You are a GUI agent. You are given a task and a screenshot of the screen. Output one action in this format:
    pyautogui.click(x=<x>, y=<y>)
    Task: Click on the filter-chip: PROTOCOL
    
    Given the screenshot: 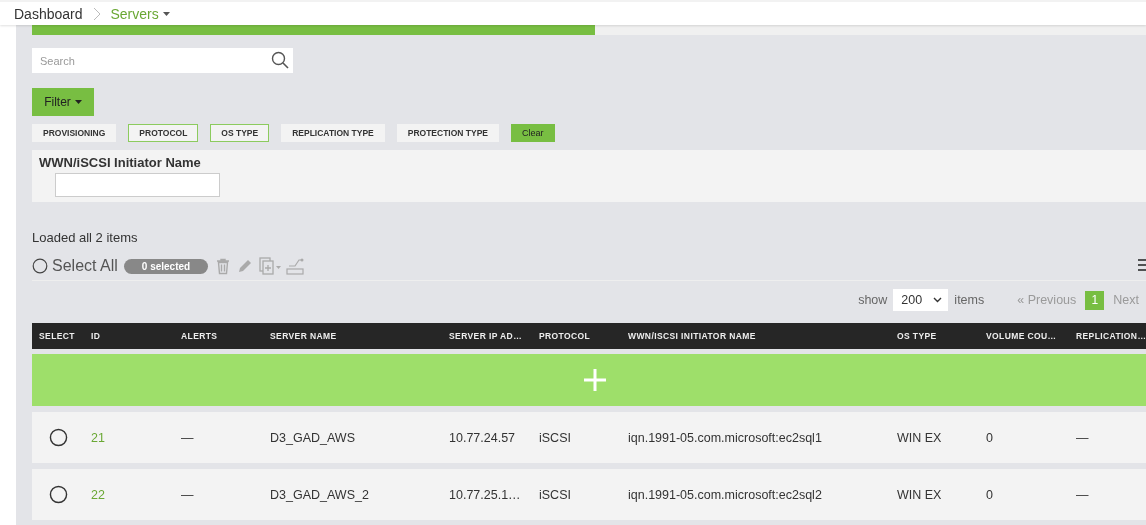 What is the action you would take?
    pyautogui.click(x=163, y=133)
    